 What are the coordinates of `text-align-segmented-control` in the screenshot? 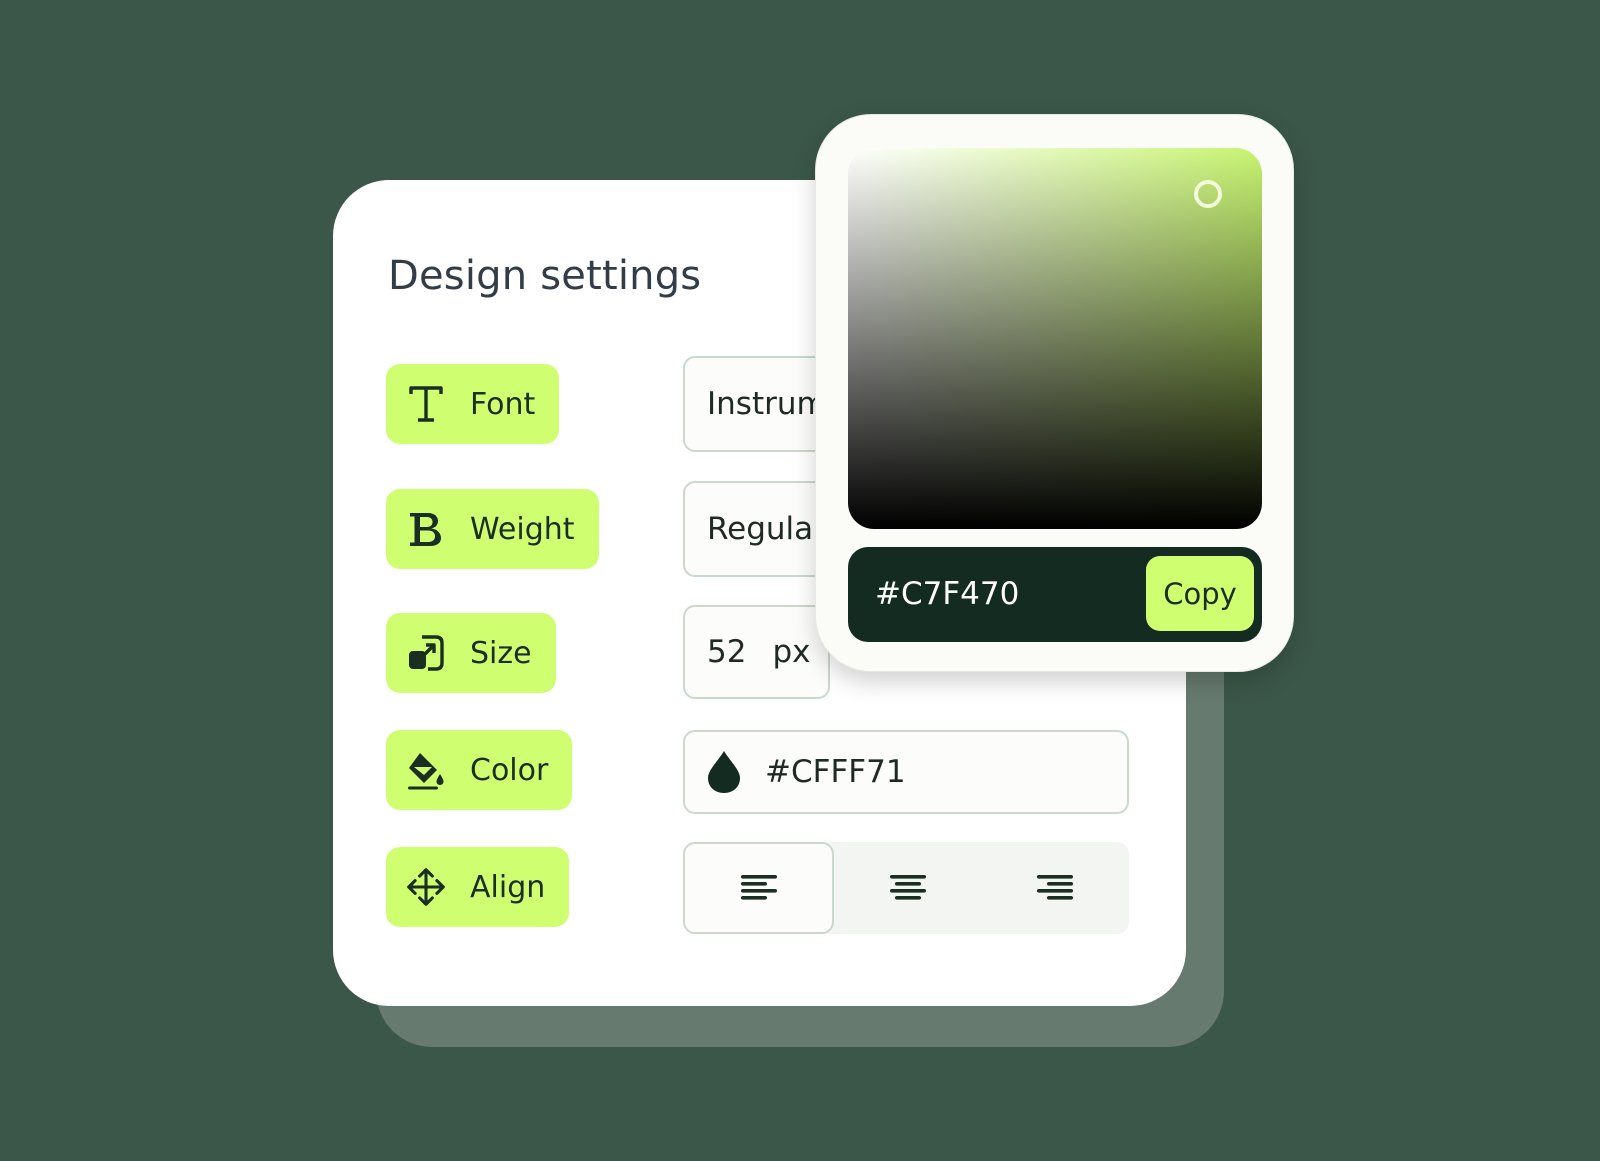 It's located at (906, 888).